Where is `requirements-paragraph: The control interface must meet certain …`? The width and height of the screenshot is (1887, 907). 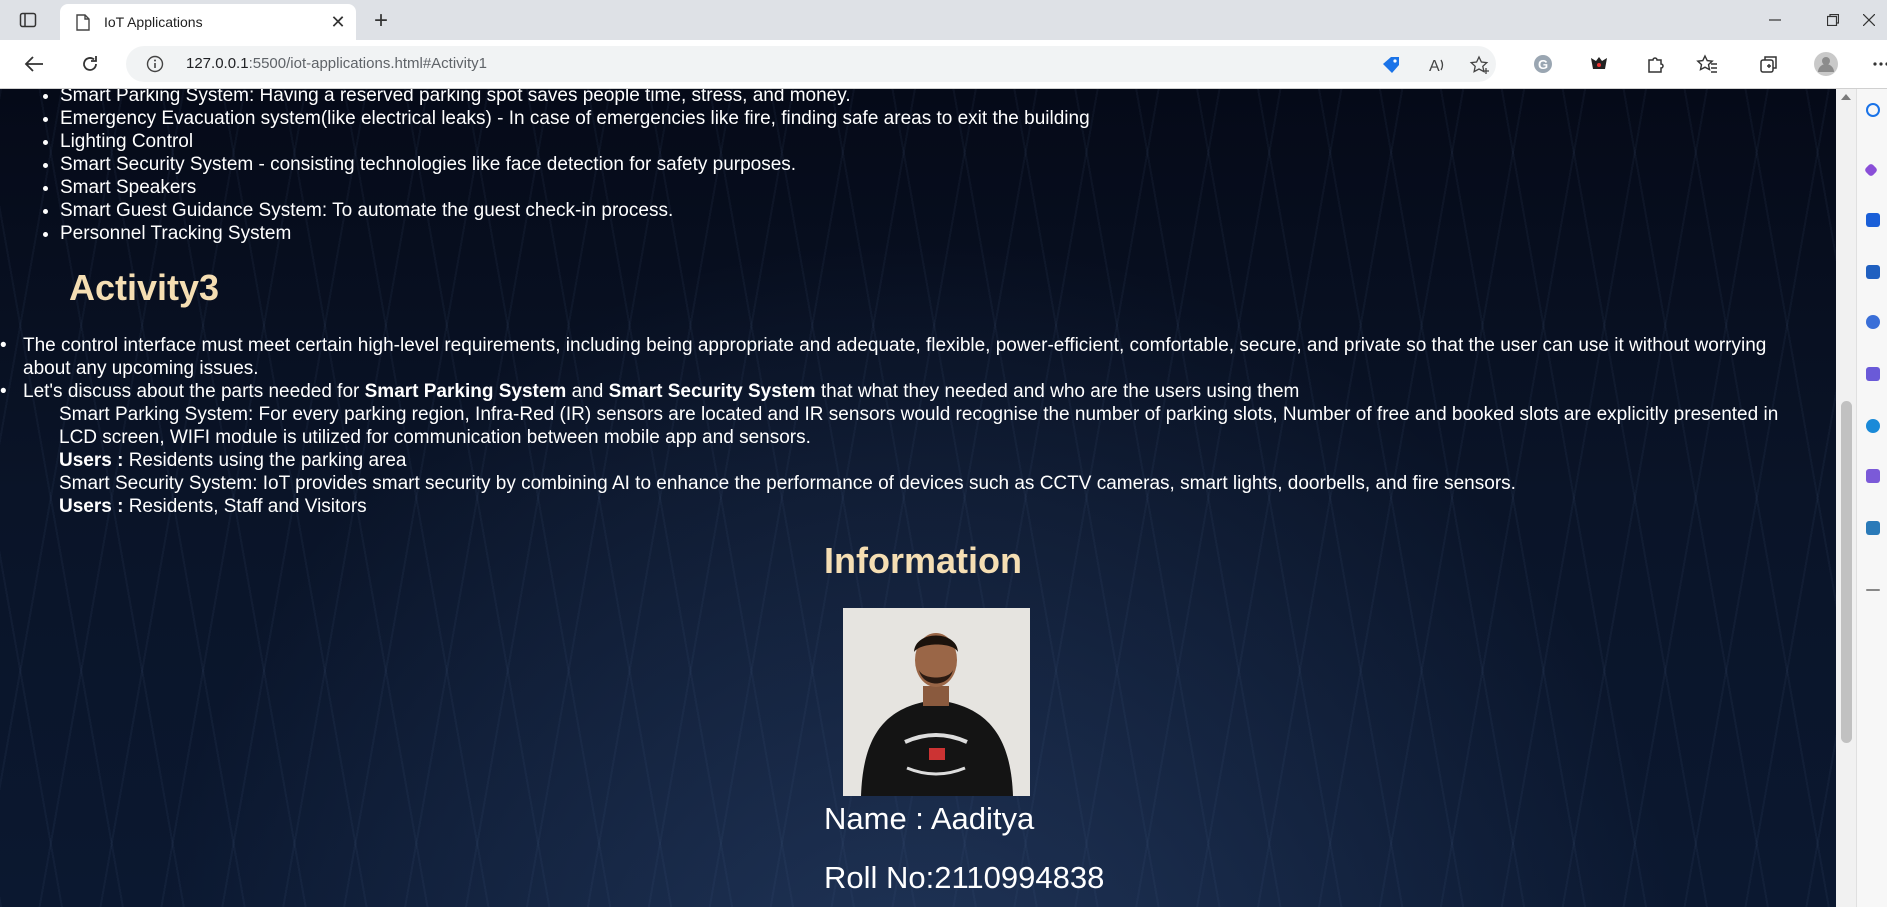 requirements-paragraph: The control interface must meet certain … is located at coordinates (895, 357).